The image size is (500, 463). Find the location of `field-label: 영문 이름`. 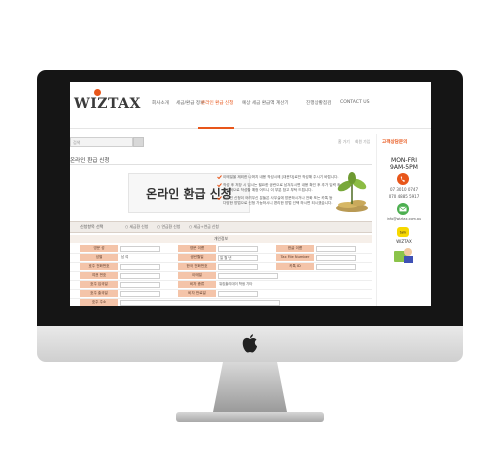

field-label: 영문 이름 is located at coordinates (197, 248).